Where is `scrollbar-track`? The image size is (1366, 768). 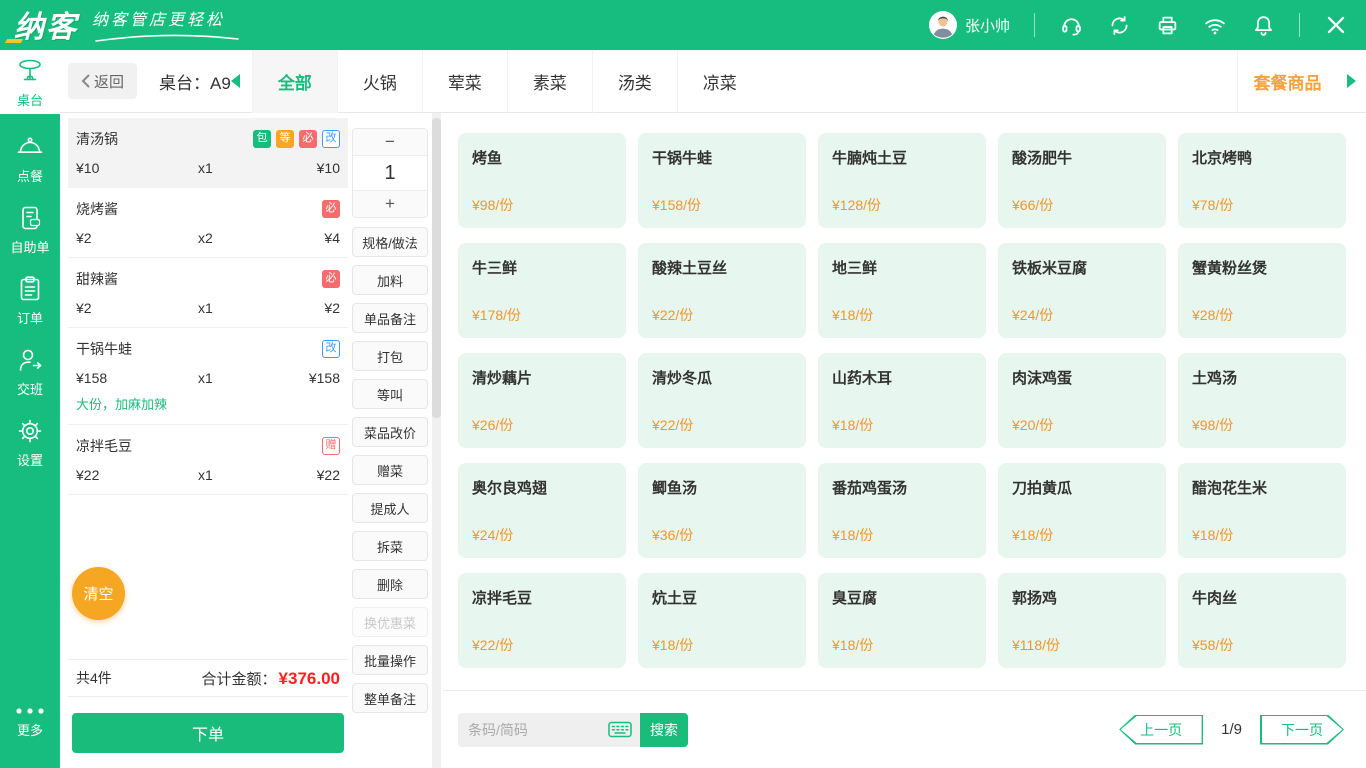 scrollbar-track is located at coordinates (436, 440).